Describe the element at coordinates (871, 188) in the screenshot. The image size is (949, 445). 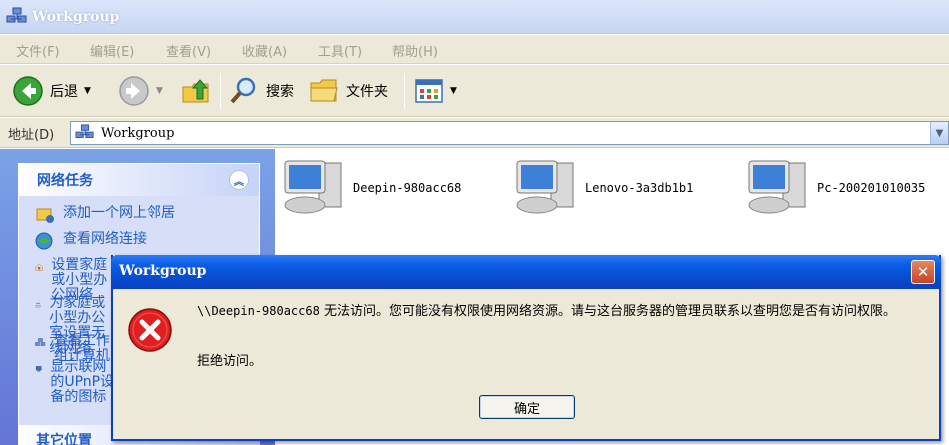
I see `computer-name: Pc-200201010035` at that location.